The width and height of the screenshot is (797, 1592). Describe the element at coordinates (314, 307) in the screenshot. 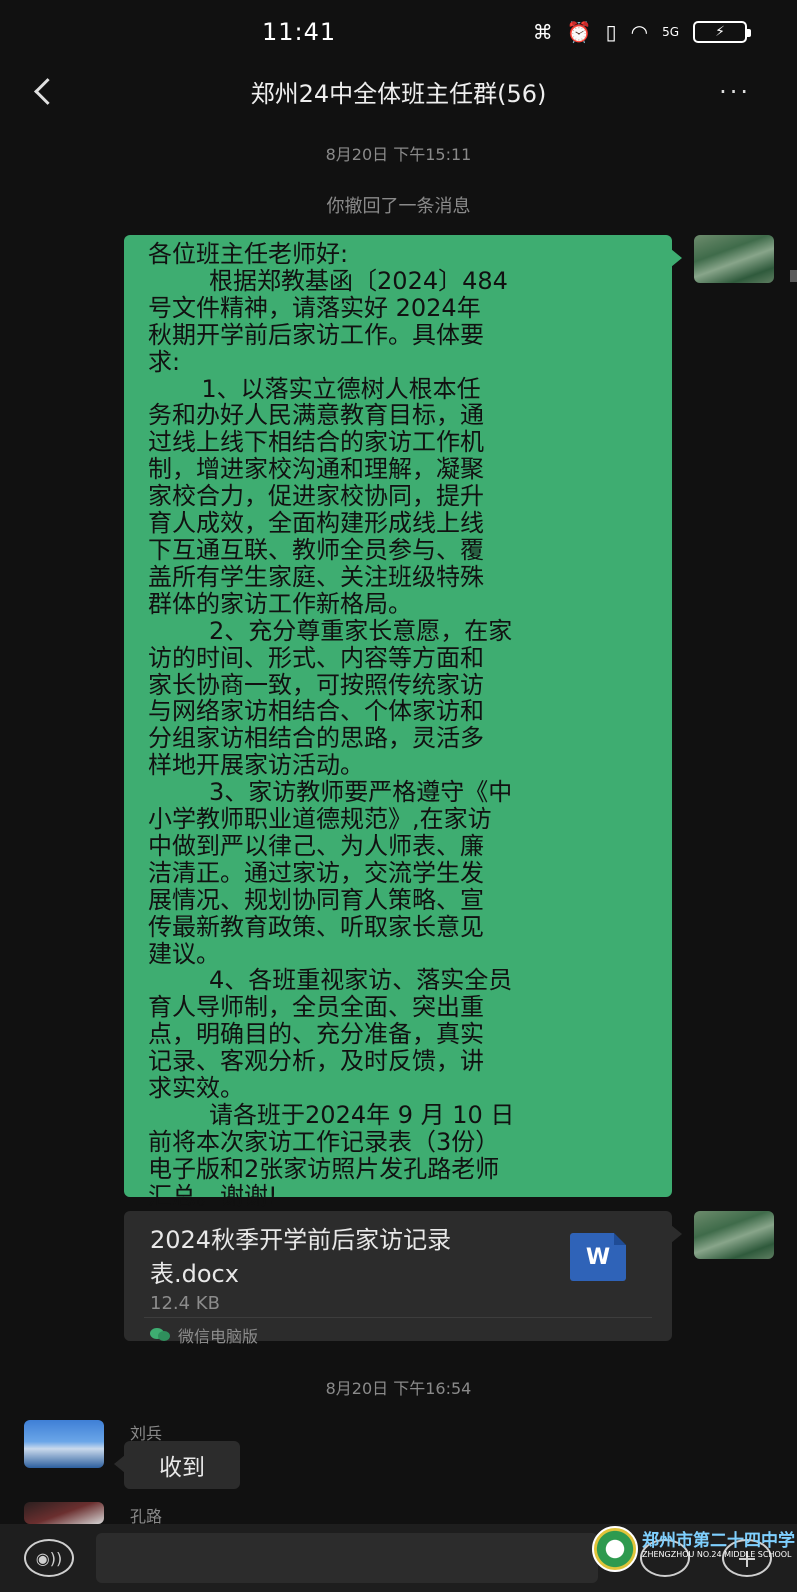

I see `message-line: 号文件精神，请落实好 2024年` at that location.